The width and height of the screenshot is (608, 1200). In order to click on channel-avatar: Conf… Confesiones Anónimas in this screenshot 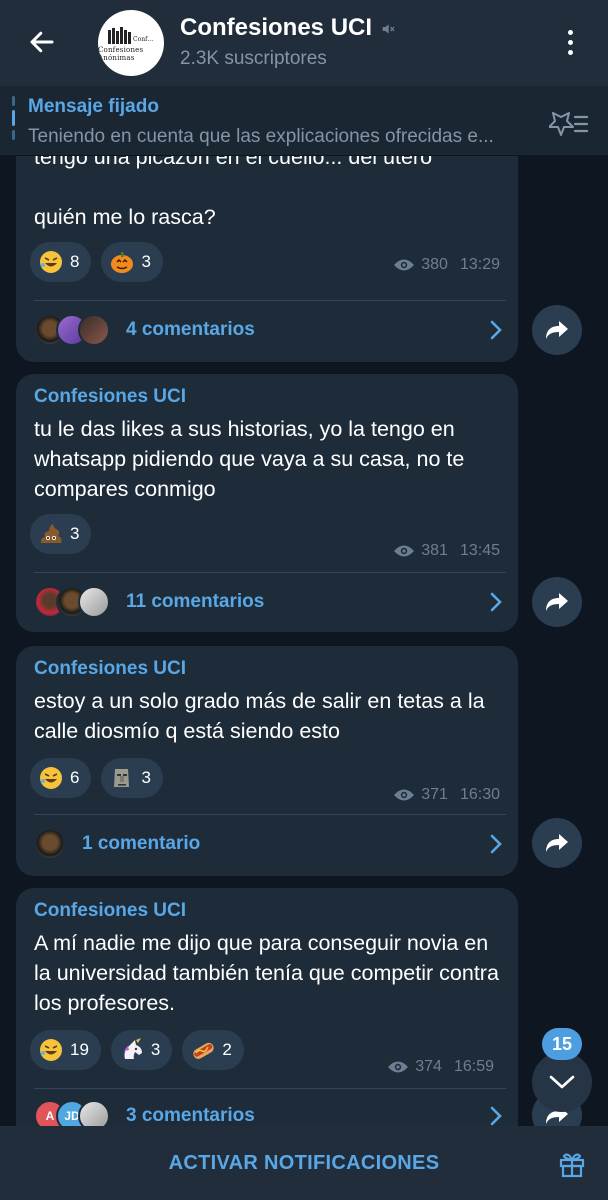, I will do `click(131, 43)`.